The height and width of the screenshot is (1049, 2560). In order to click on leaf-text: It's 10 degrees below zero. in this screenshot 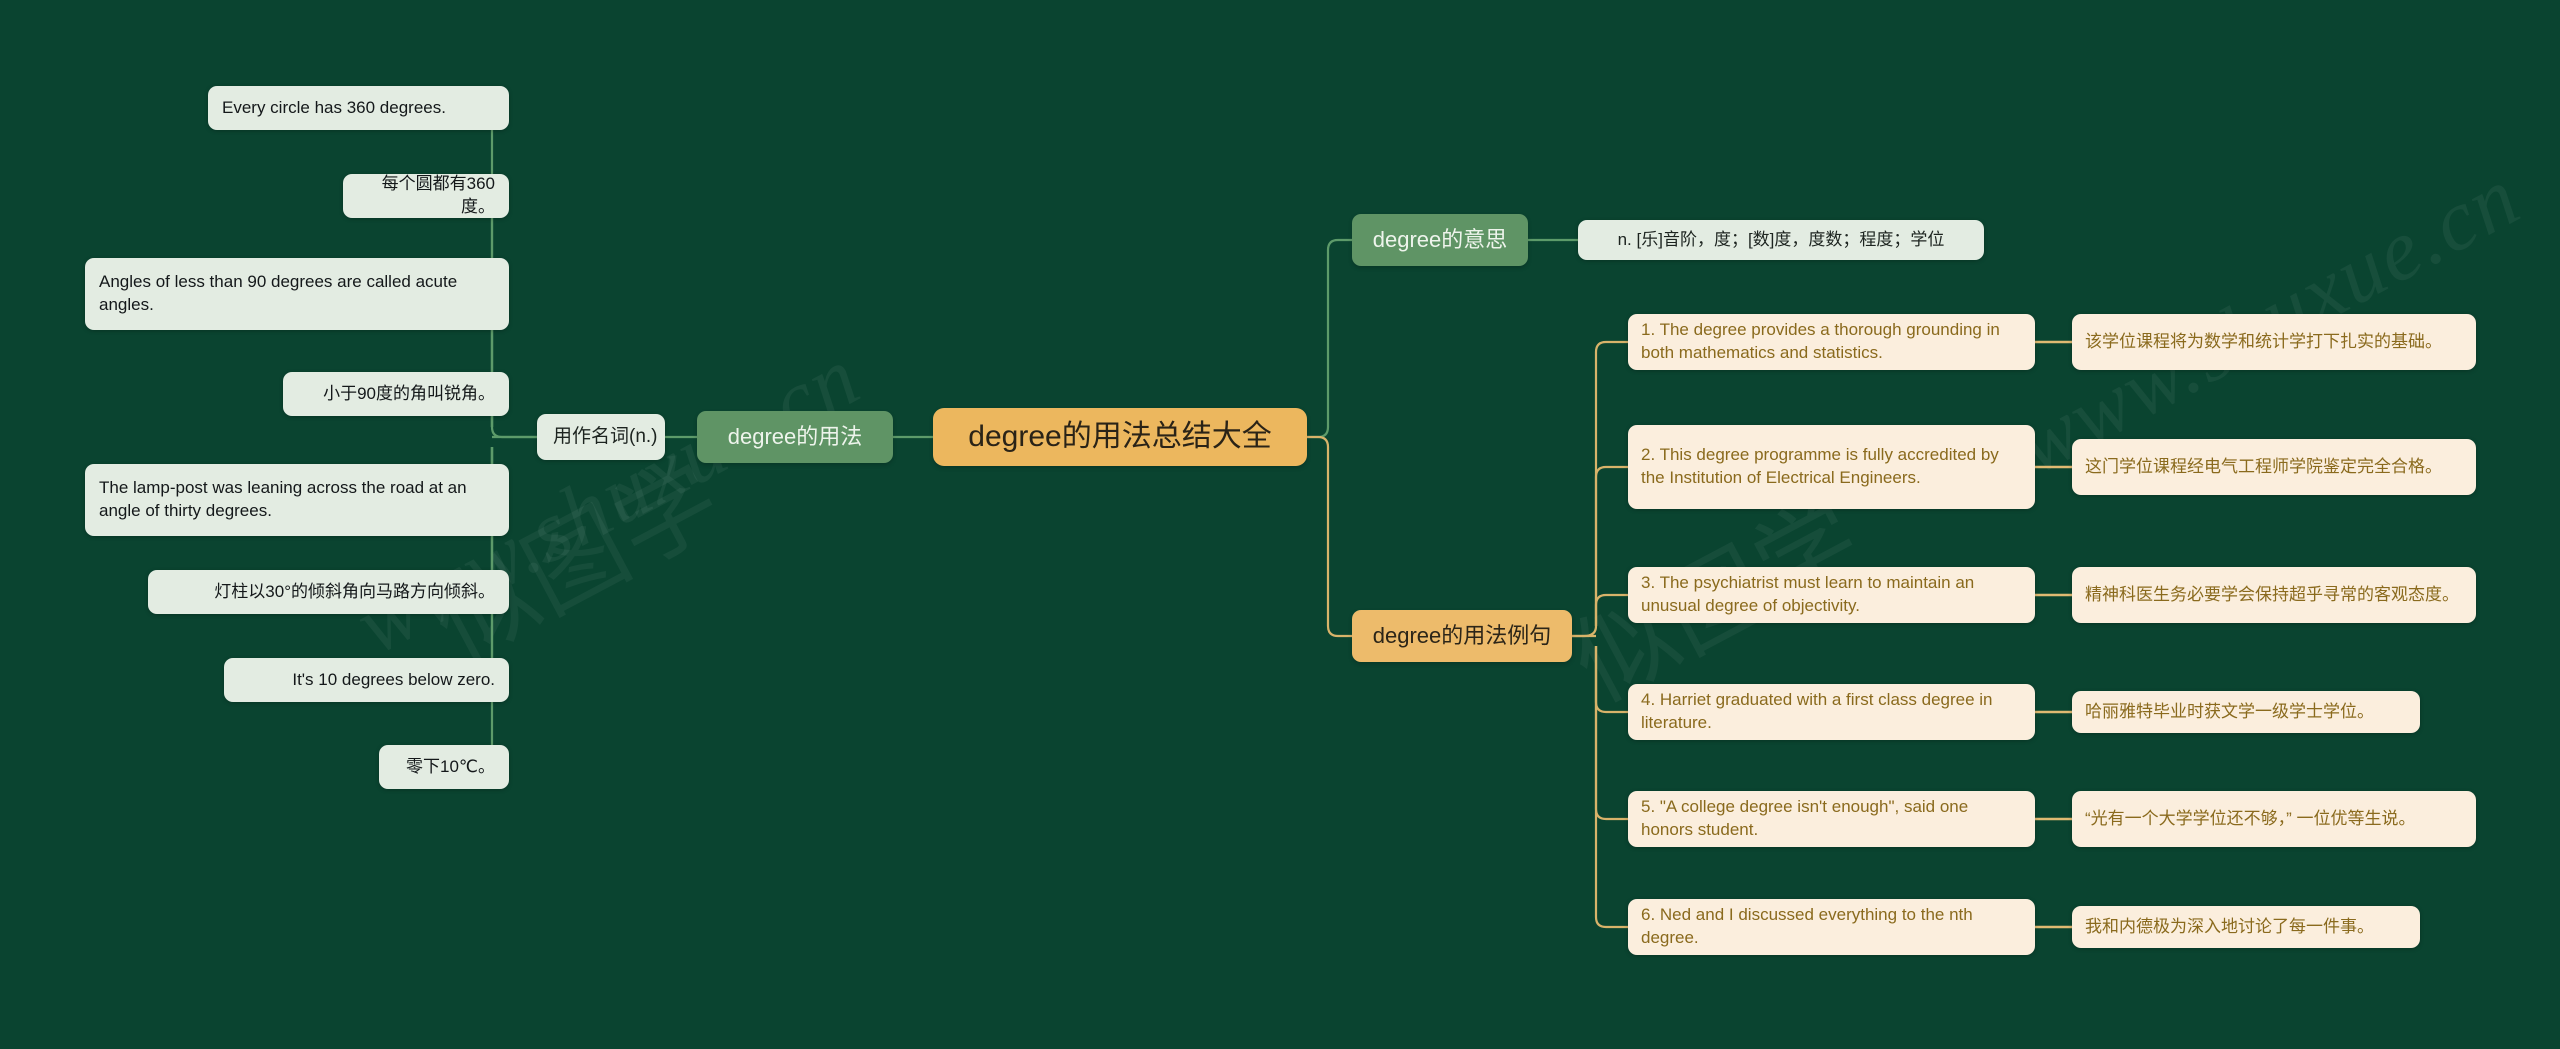, I will do `click(393, 679)`.